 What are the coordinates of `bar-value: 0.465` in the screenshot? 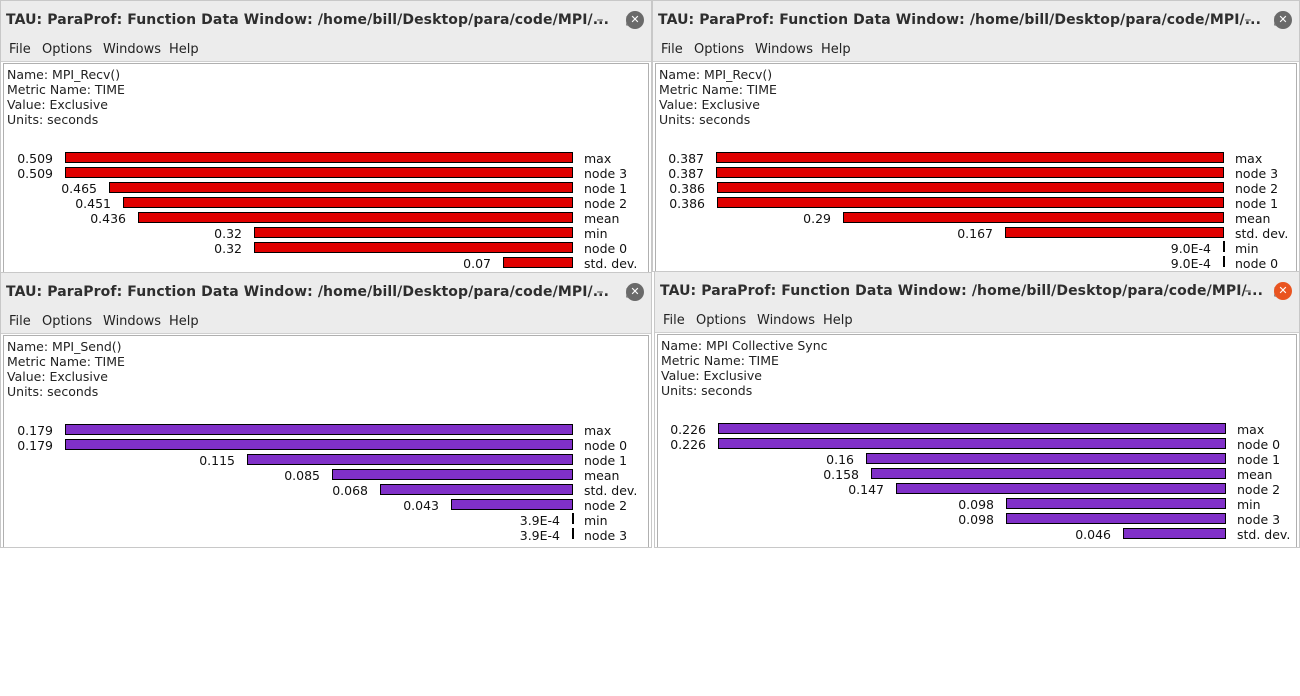 It's located at (79, 188).